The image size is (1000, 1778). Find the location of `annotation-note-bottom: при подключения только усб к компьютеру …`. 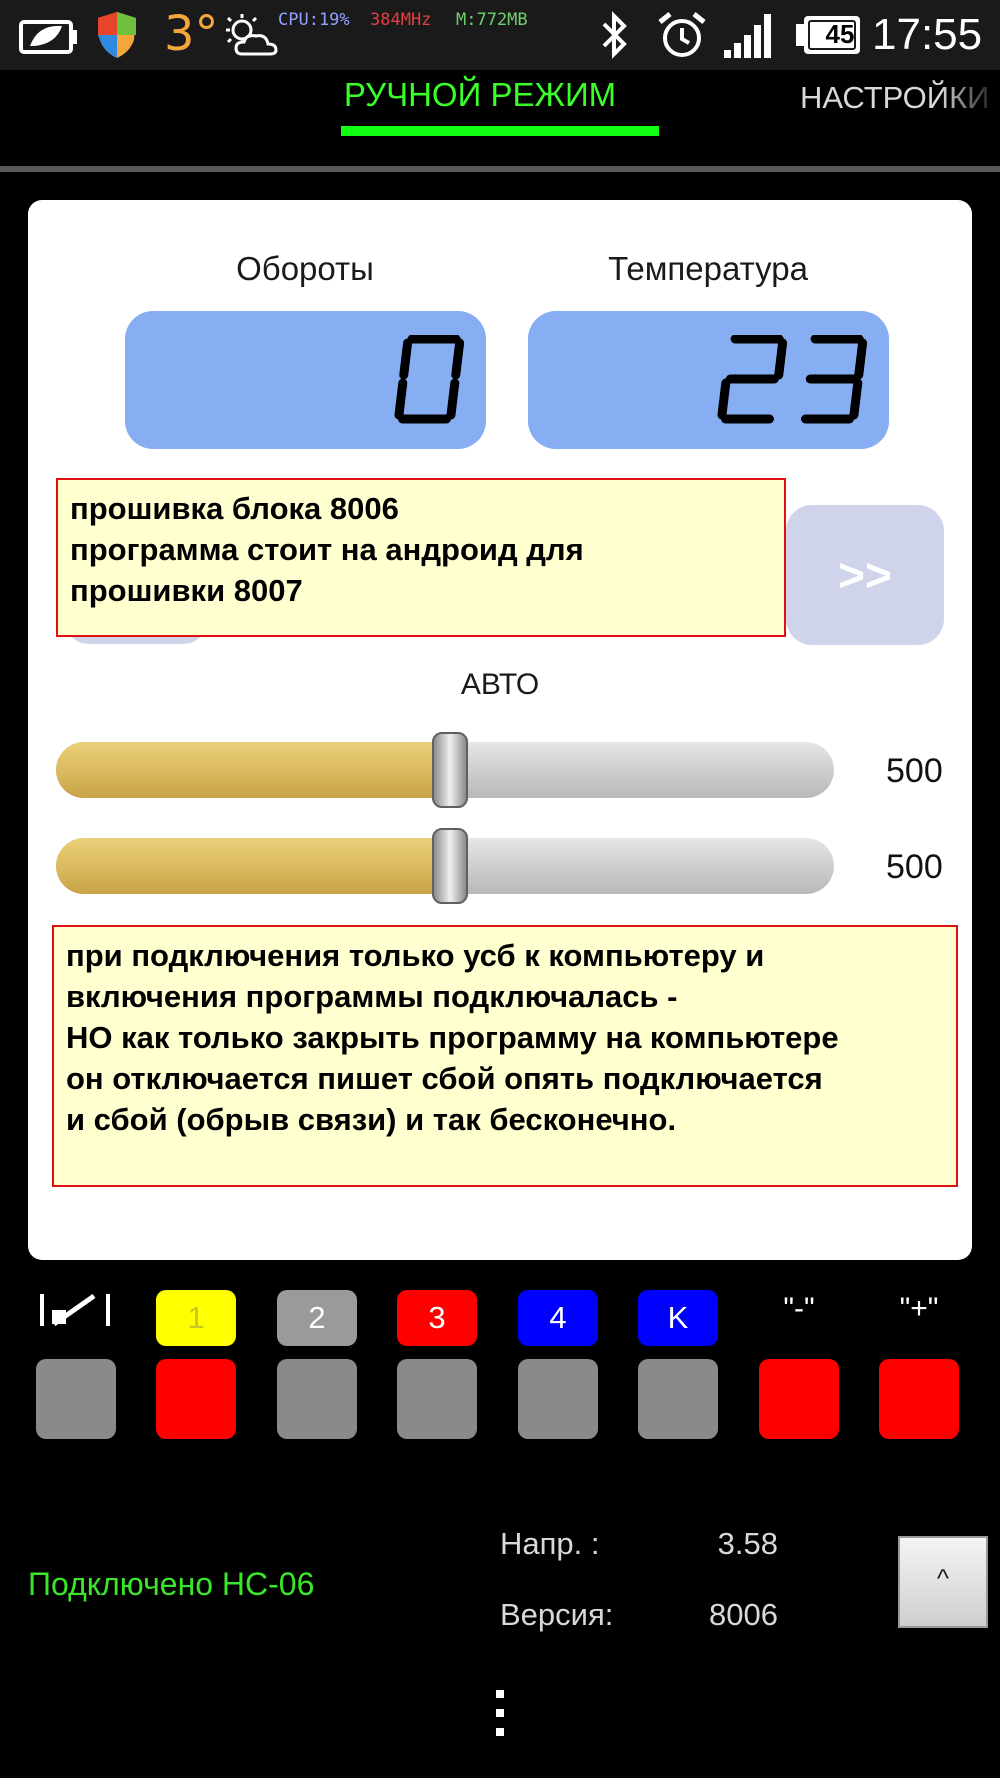

annotation-note-bottom: при подключения только усб к компьютеру … is located at coordinates (505, 1056).